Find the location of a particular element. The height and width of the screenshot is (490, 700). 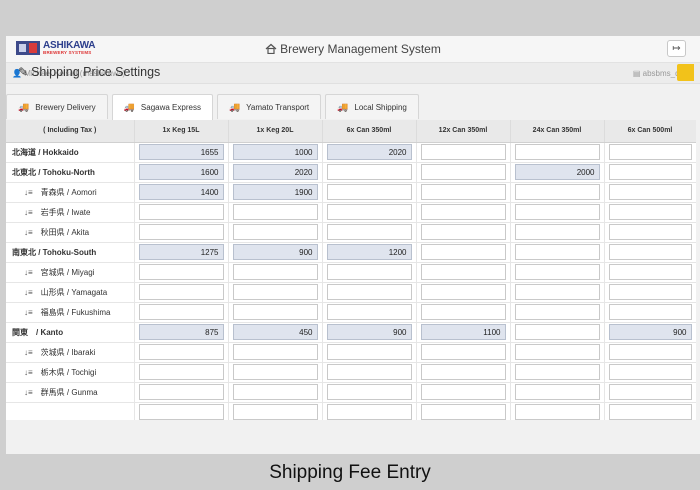

home-icon is located at coordinates (271, 48).